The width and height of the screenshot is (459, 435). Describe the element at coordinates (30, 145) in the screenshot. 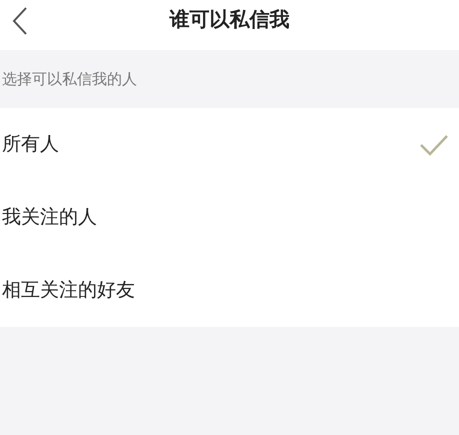

I see `option-label: 所有人` at that location.